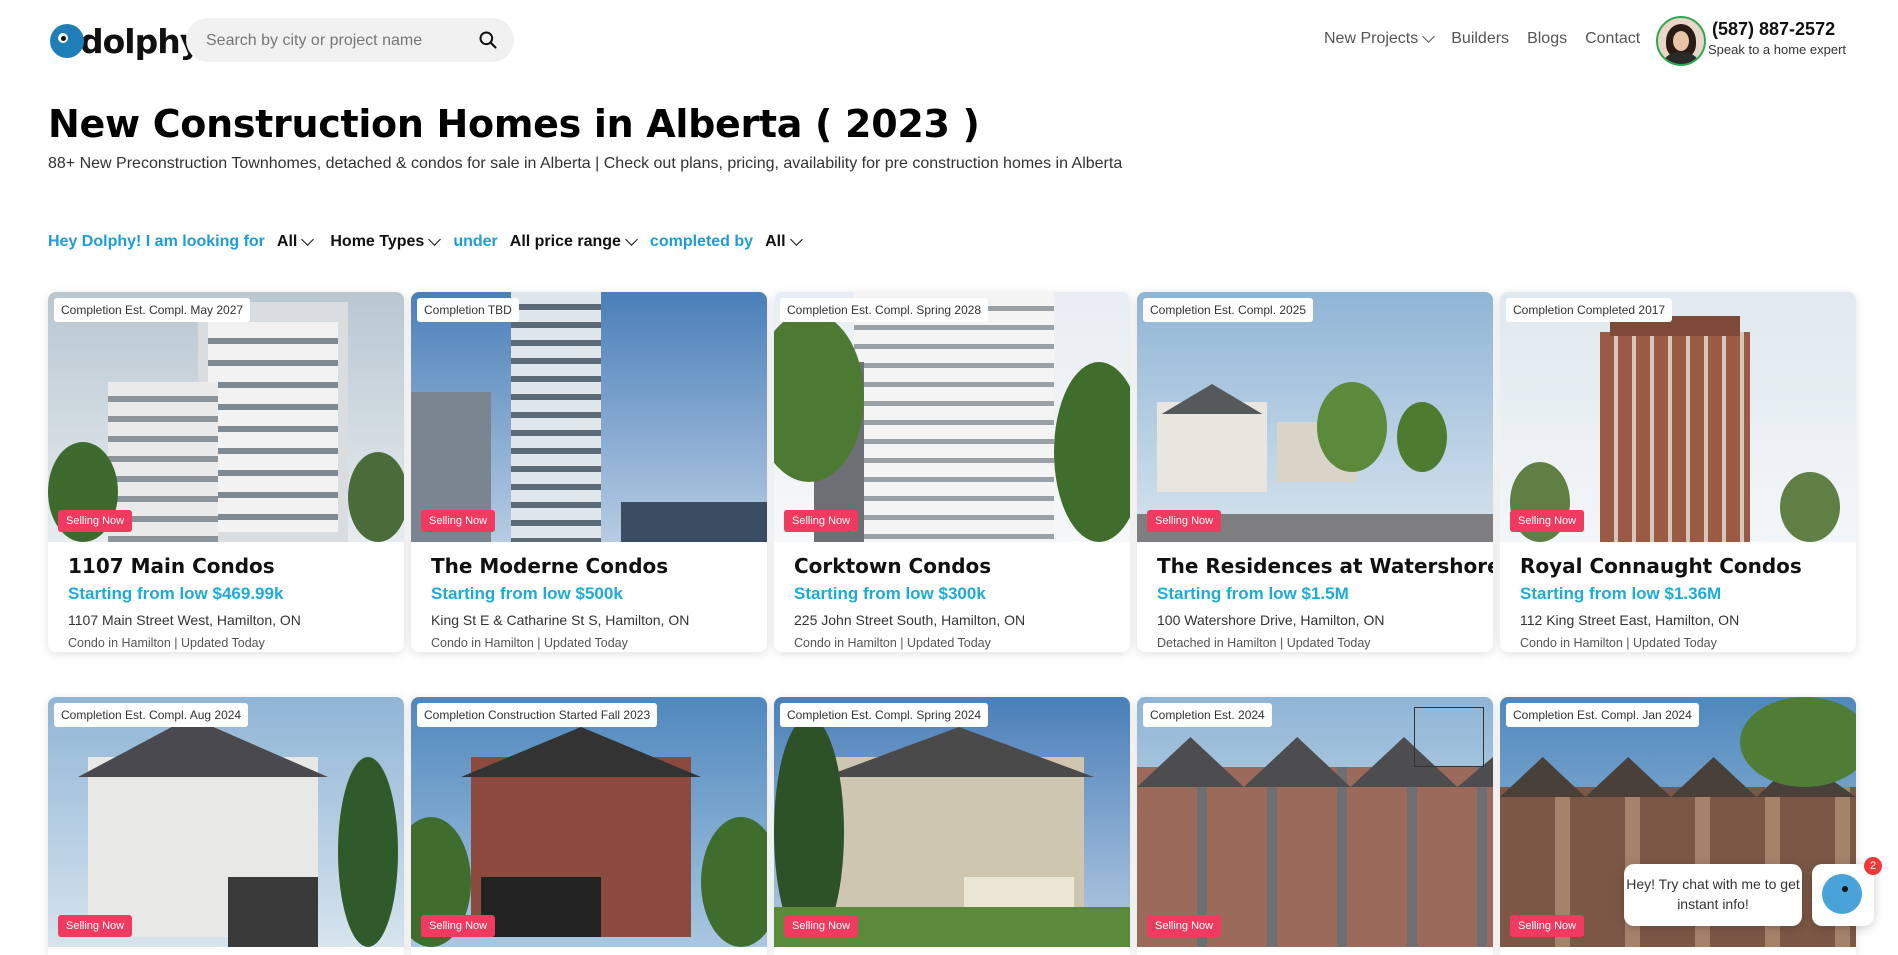 The image size is (1898, 955). What do you see at coordinates (565, 241) in the screenshot?
I see `filter-price-value: All price range` at bounding box center [565, 241].